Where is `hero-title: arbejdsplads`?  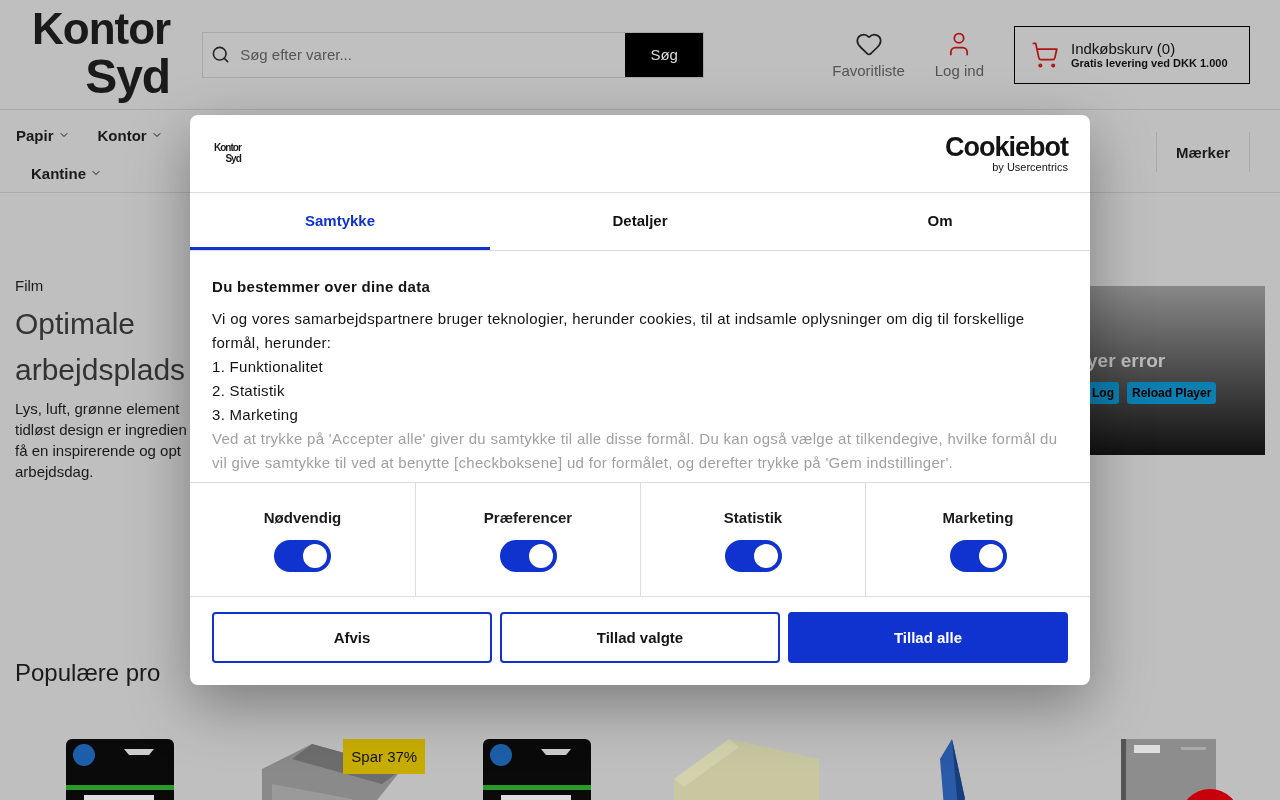 hero-title: arbejdsplads is located at coordinates (101, 370).